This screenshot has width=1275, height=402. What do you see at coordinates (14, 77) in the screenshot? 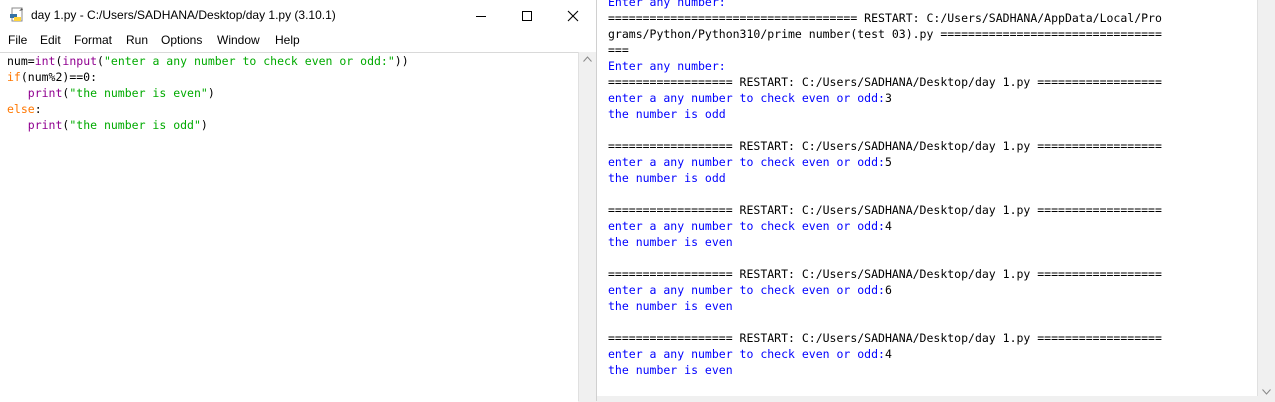
I see `code-token: if` at bounding box center [14, 77].